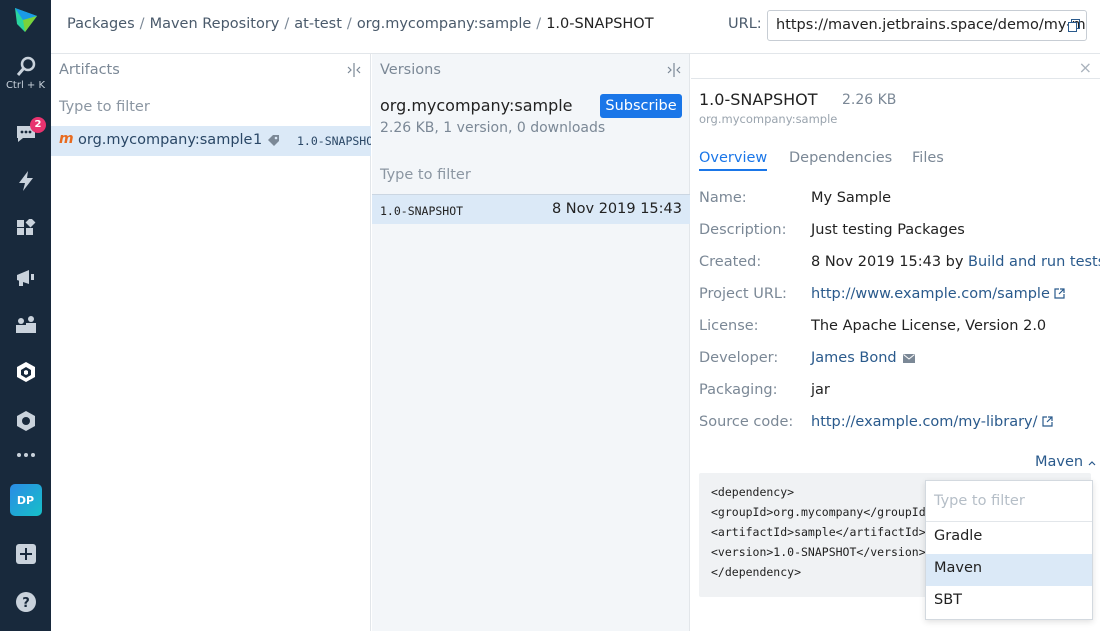 The height and width of the screenshot is (631, 1100). Describe the element at coordinates (101, 24) in the screenshot. I see `breadcrumb-item: Packages` at that location.